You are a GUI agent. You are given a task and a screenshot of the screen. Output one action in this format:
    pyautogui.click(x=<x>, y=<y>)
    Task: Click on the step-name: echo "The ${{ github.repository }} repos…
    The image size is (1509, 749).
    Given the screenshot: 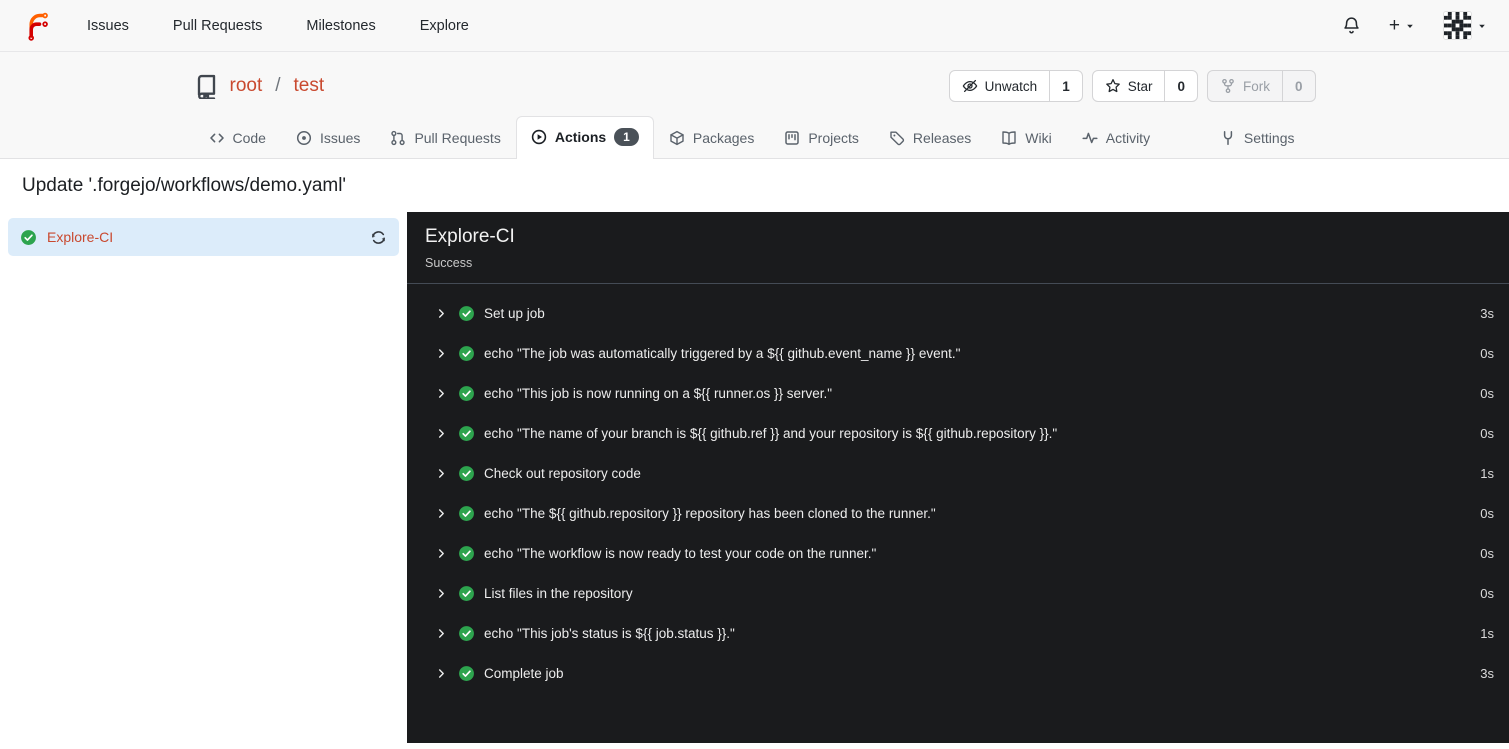 What is the action you would take?
    pyautogui.click(x=710, y=513)
    